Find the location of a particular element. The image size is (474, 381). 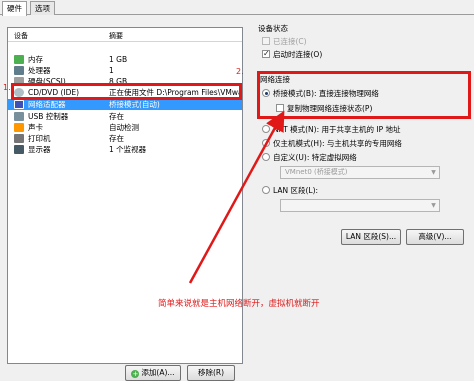

tab-options: 选项 is located at coordinates (42, 8).